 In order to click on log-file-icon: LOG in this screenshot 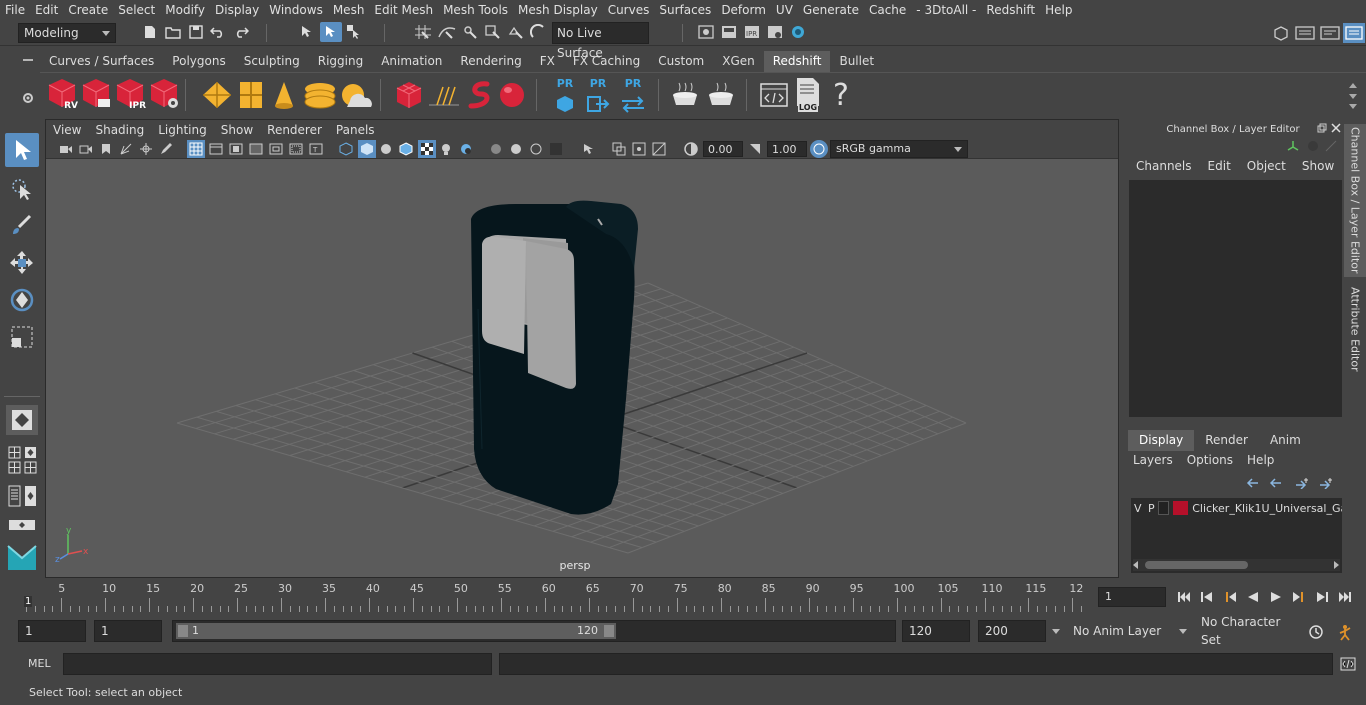, I will do `click(808, 95)`.